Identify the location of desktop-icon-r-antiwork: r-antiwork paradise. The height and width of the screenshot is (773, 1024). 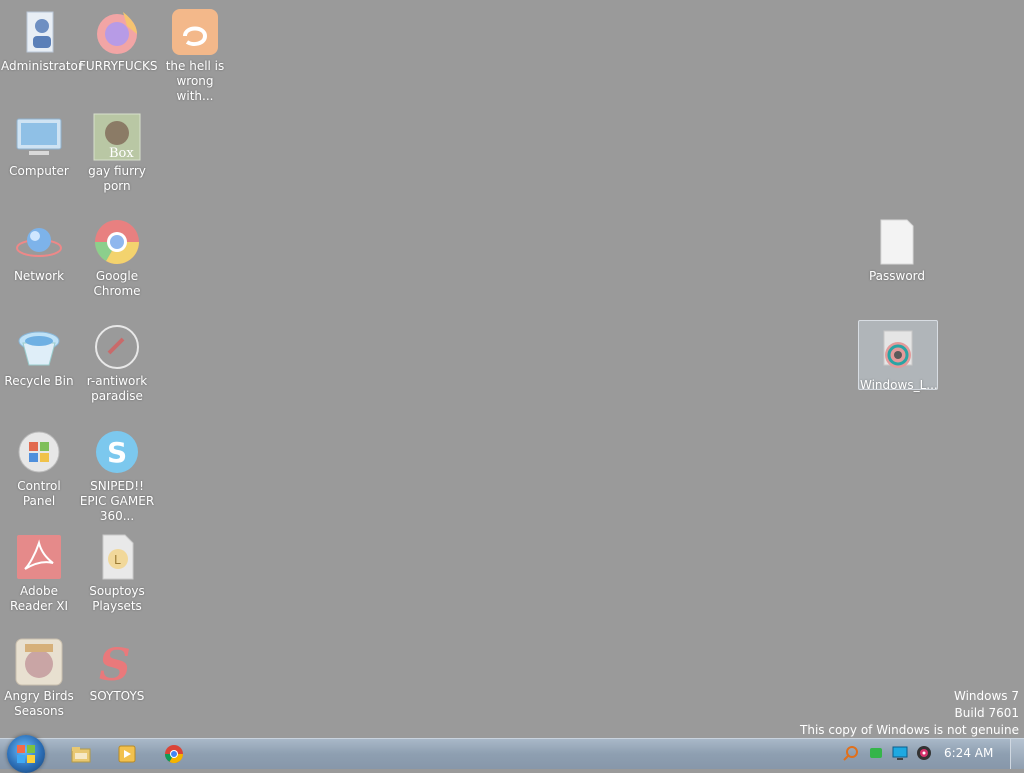
(117, 360).